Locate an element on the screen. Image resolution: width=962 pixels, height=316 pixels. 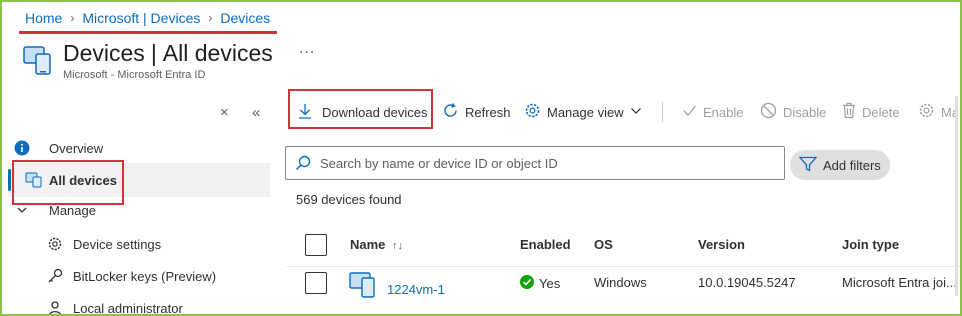
search-icon is located at coordinates (303, 163).